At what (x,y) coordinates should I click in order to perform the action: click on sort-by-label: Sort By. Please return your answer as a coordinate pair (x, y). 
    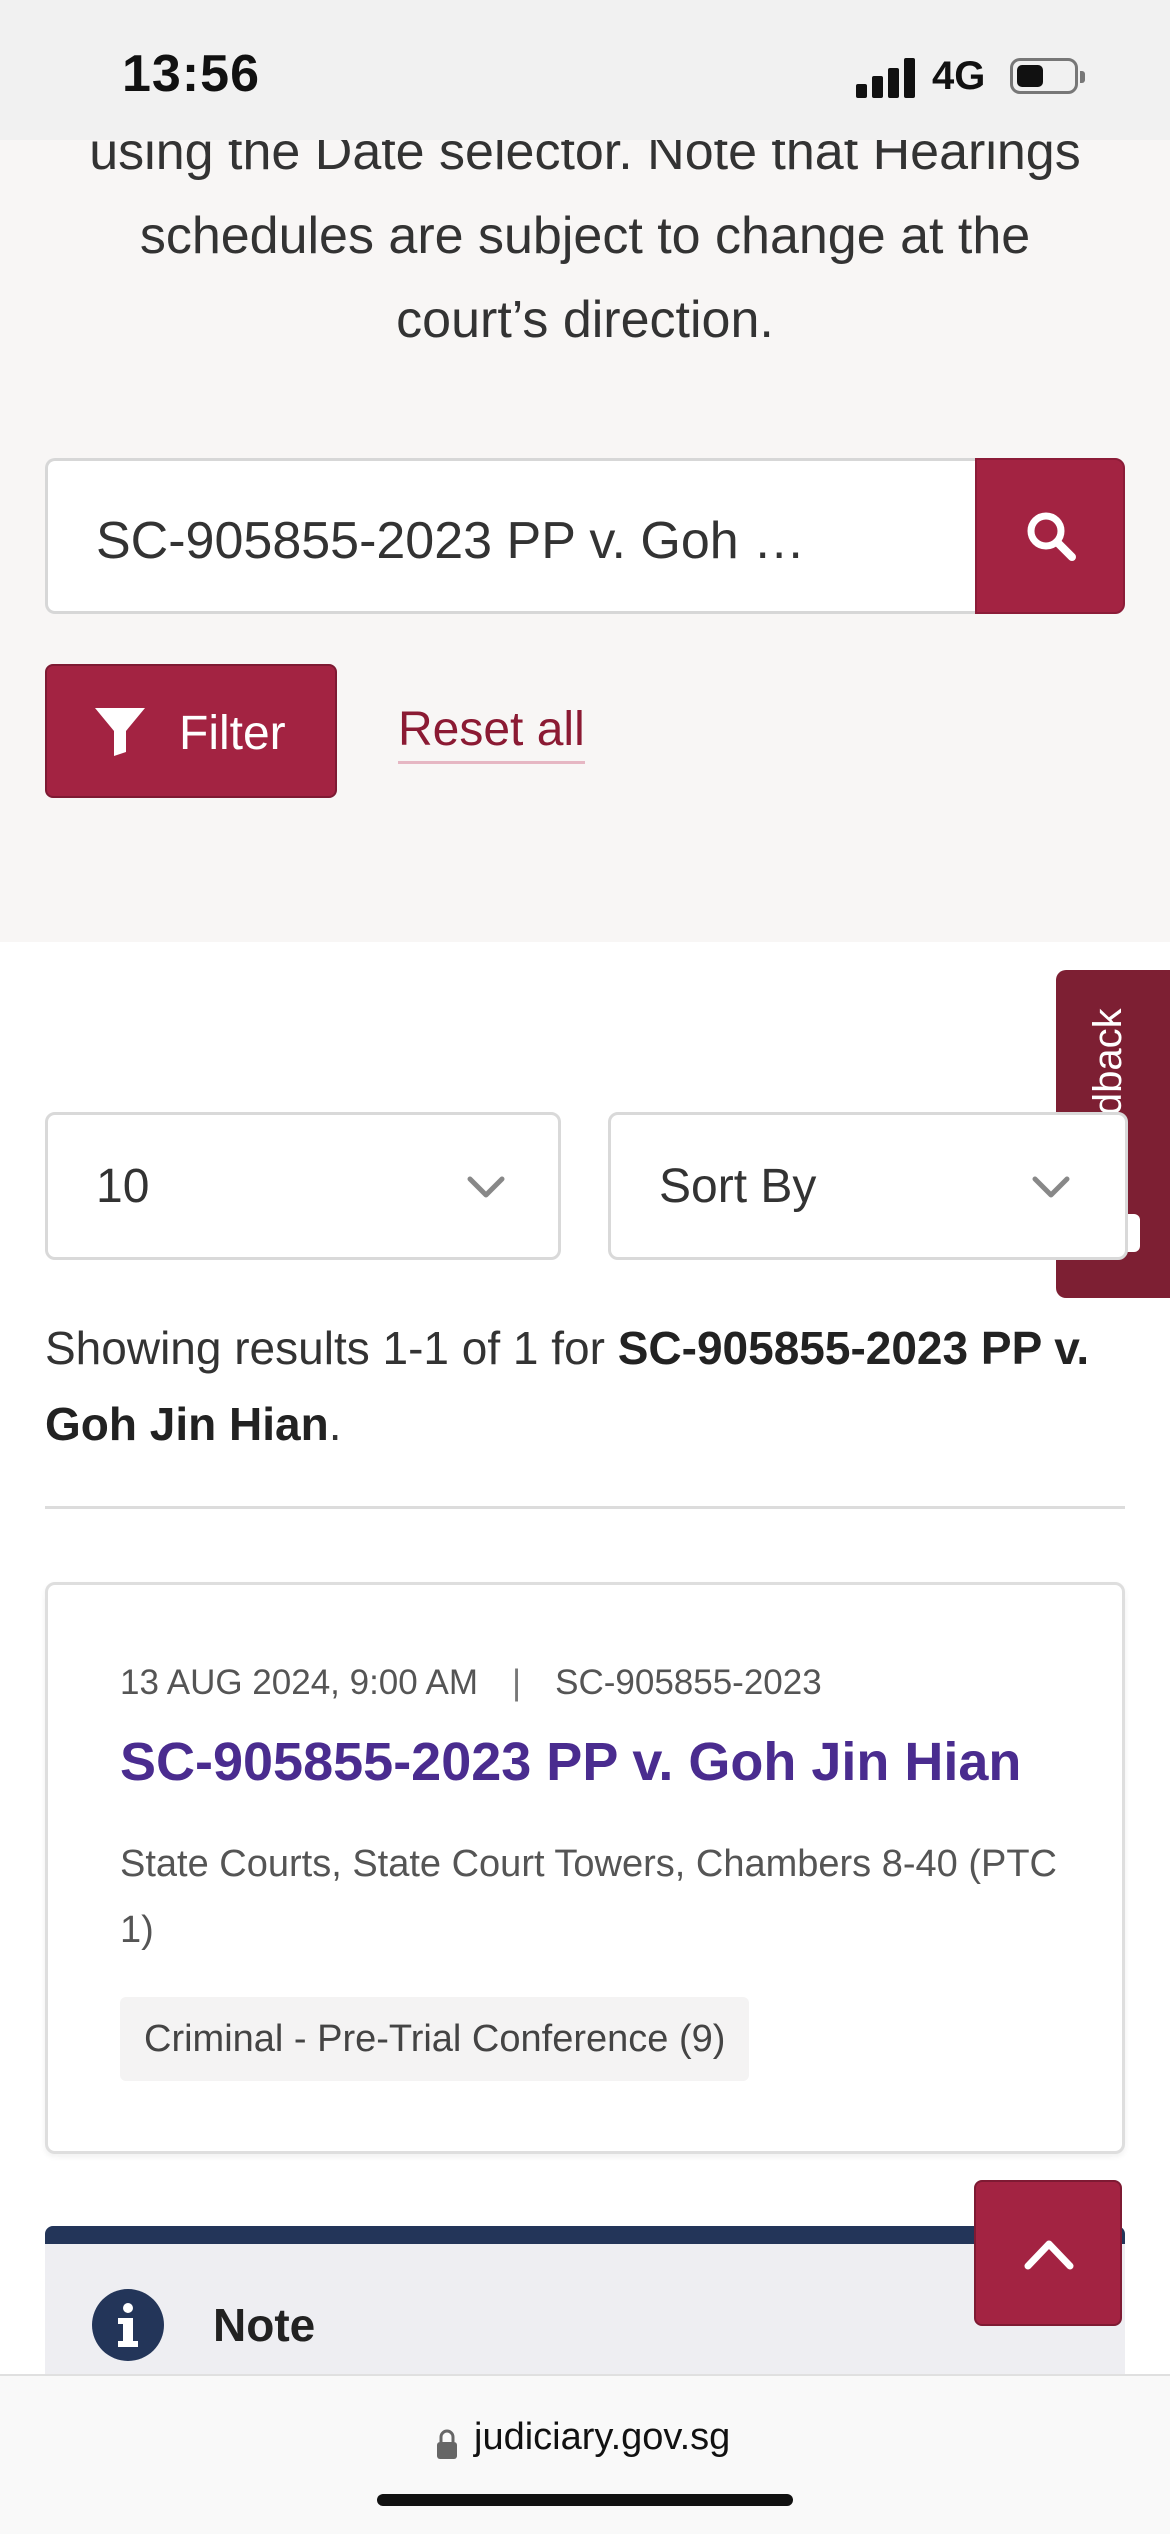
    Looking at the image, I should click on (738, 1186).